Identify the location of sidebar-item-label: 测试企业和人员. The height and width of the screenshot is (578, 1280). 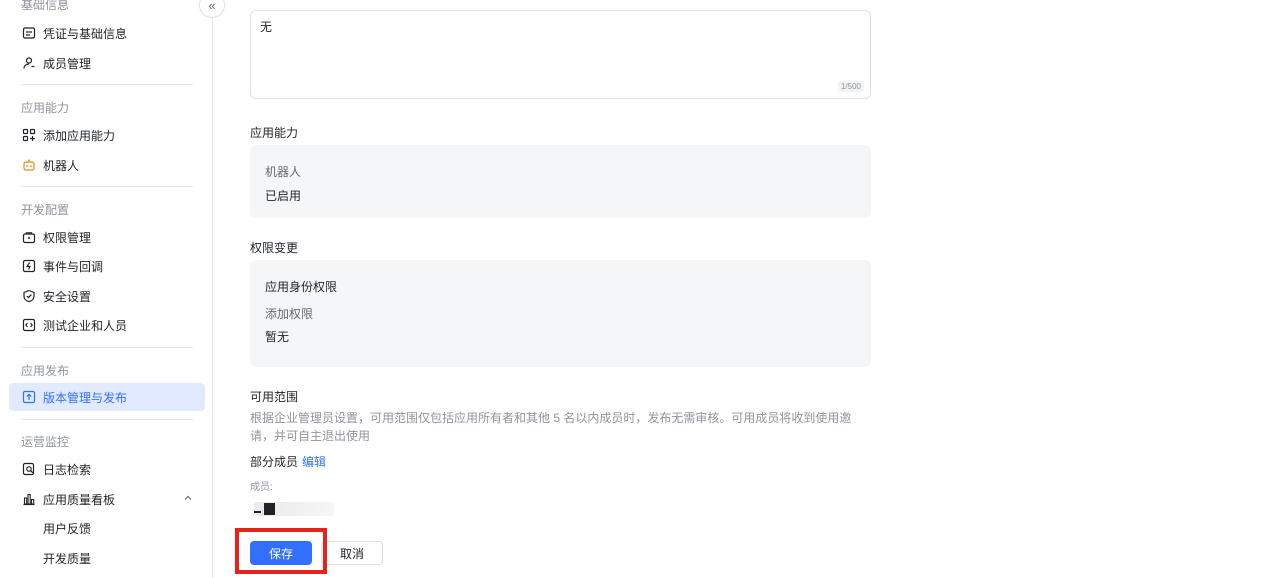
(85, 325).